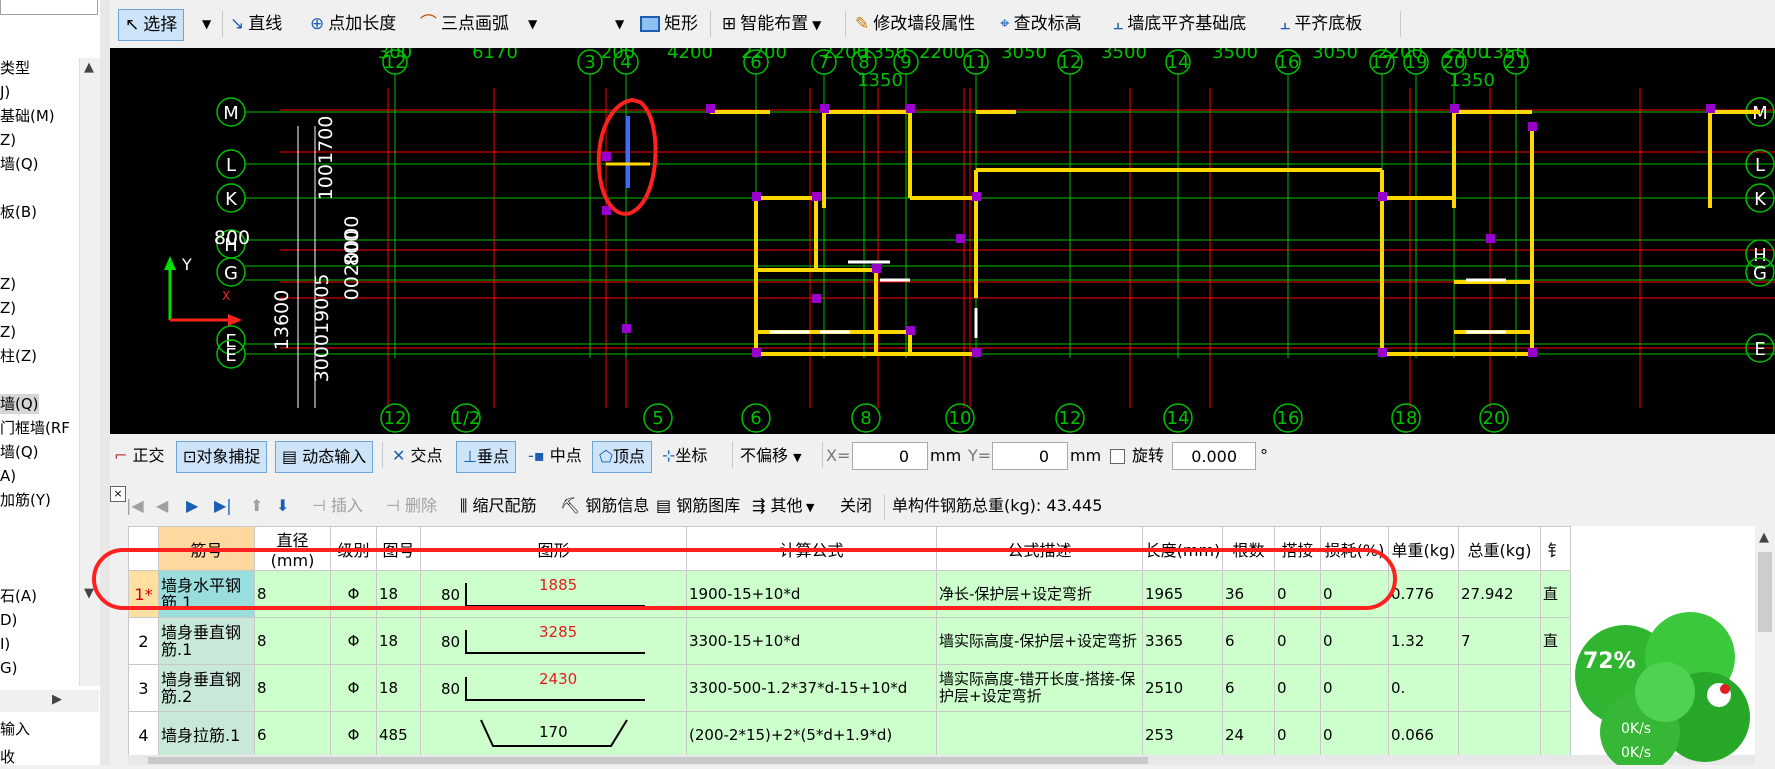  I want to click on length-cell: 1965, so click(1182, 594).